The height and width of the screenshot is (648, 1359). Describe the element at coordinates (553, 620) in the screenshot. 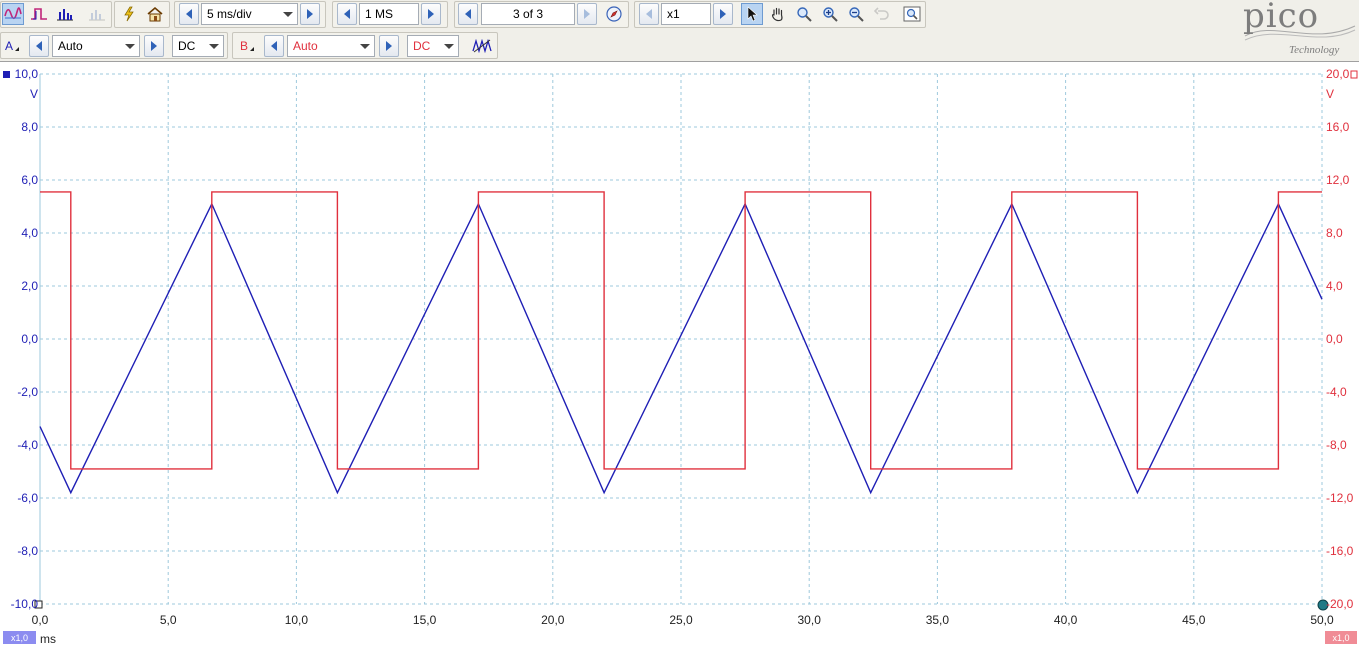

I see `x-tick-label: 20,0` at that location.